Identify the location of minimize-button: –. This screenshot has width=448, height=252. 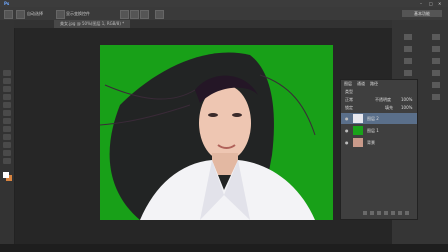
(421, 3).